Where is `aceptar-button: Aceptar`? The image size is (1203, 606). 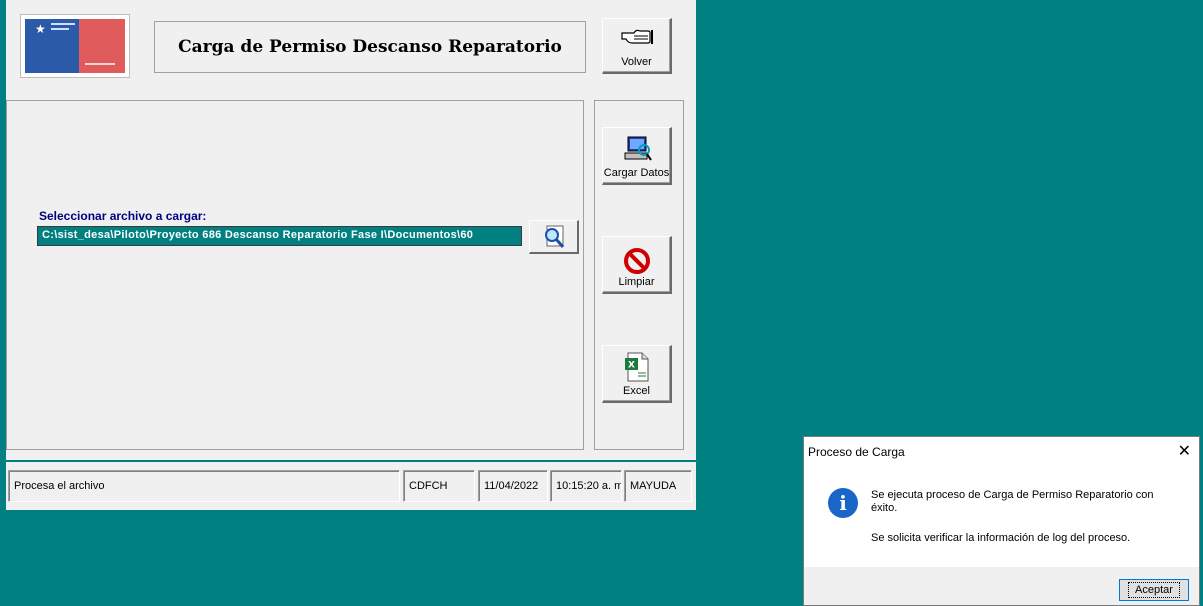
aceptar-button: Aceptar is located at coordinates (1154, 590).